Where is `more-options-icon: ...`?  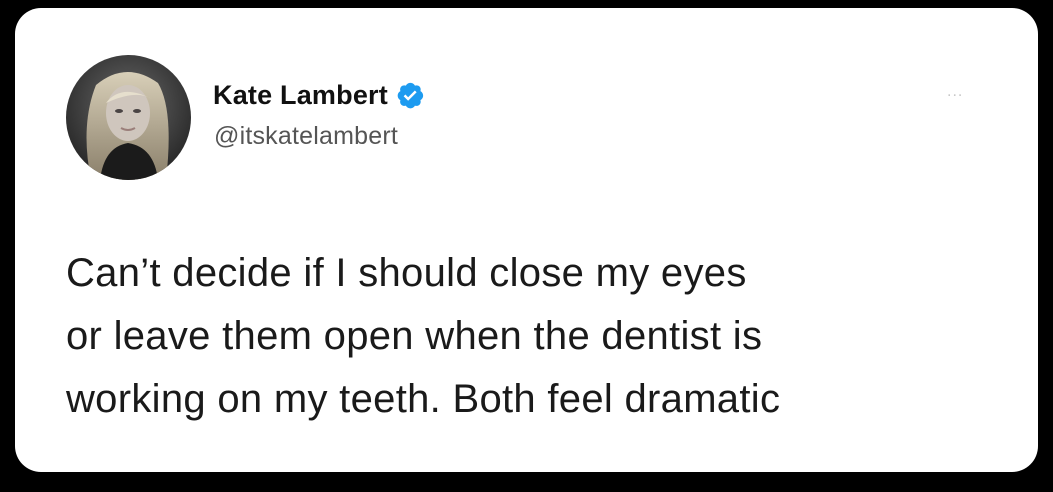 more-options-icon: ... is located at coordinates (967, 92).